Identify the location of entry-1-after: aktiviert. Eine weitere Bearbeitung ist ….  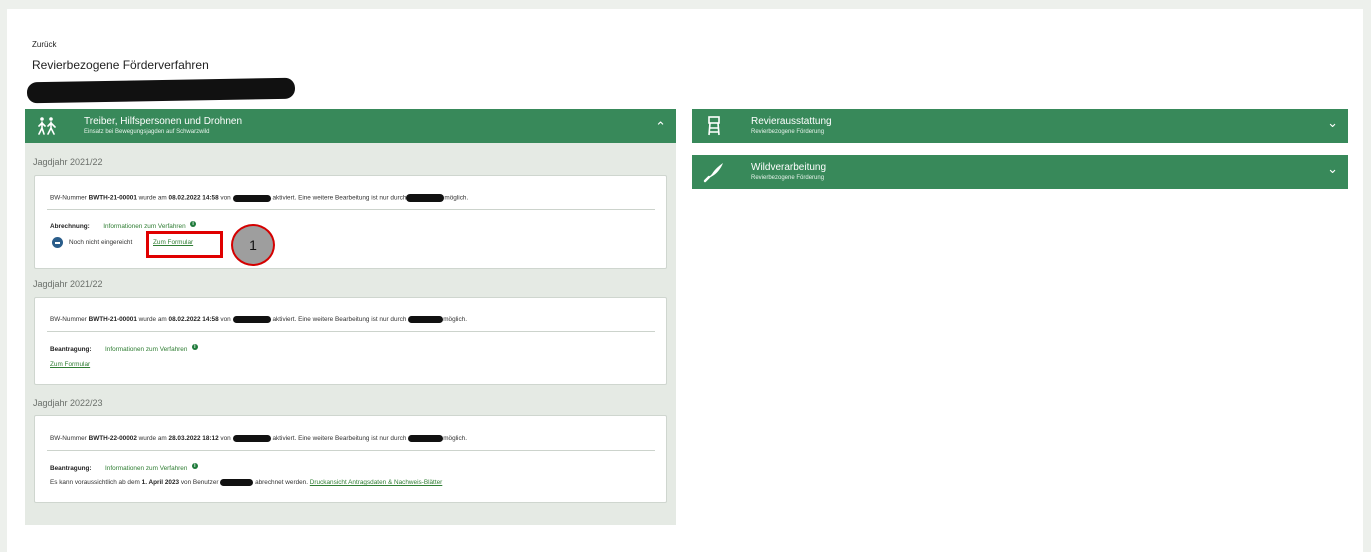
(339, 198).